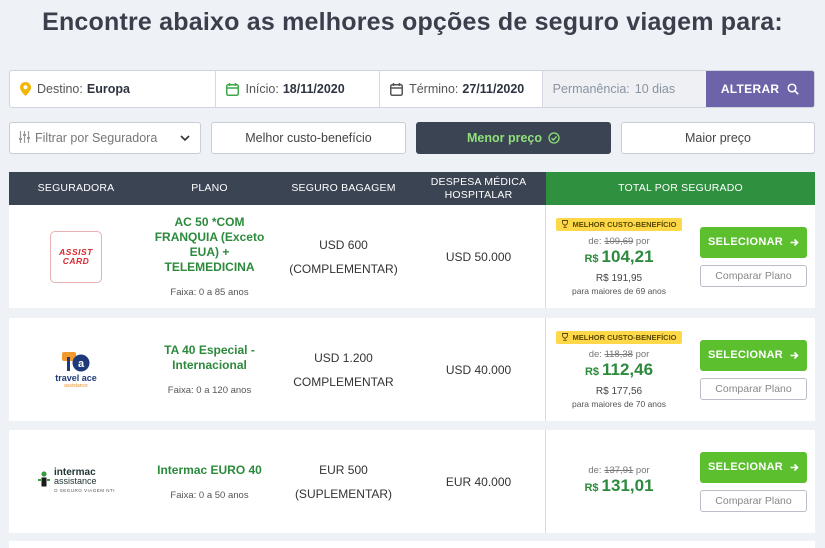 This screenshot has width=825, height=548. I want to click on sort-menor-preco-button: Menor preço, so click(513, 138).